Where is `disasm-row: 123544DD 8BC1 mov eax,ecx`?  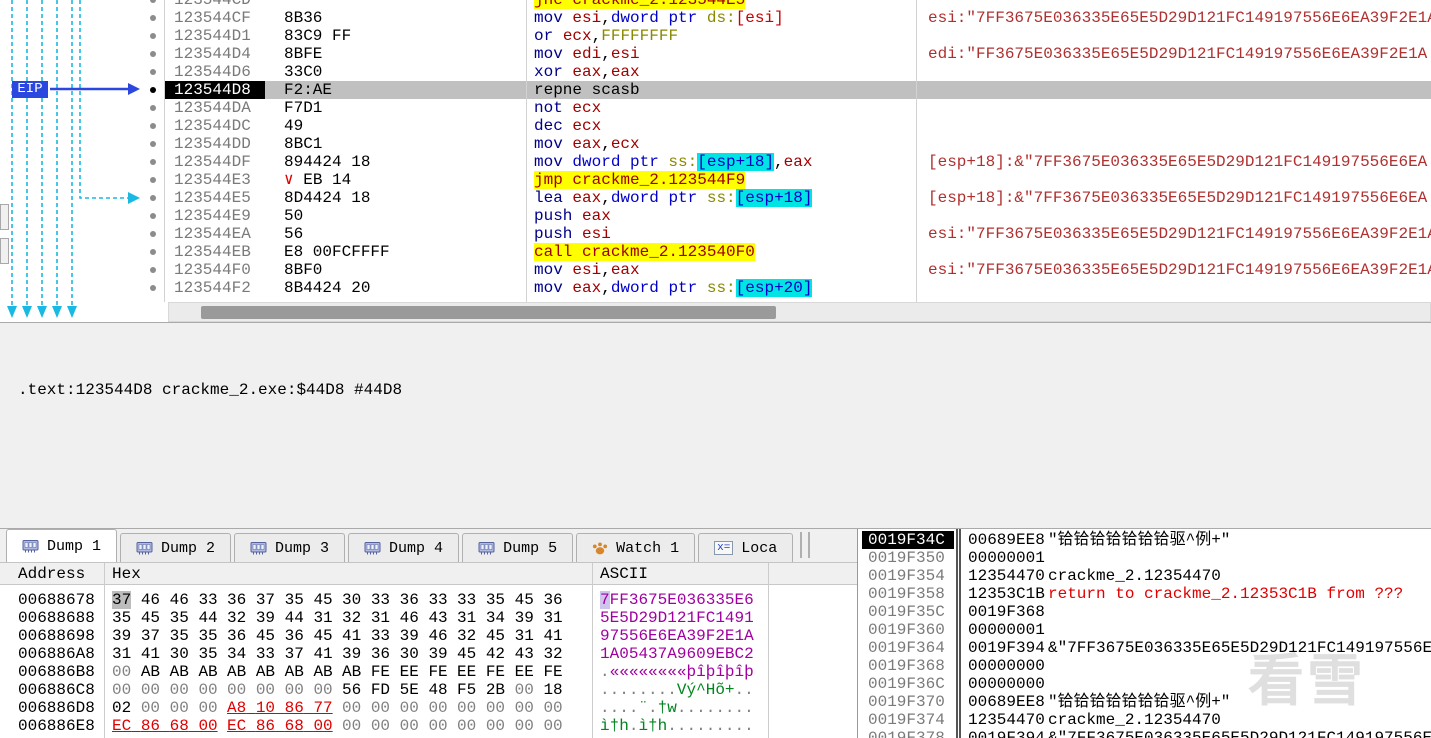 disasm-row: 123544DD 8BC1 mov eax,ecx is located at coordinates (715, 144).